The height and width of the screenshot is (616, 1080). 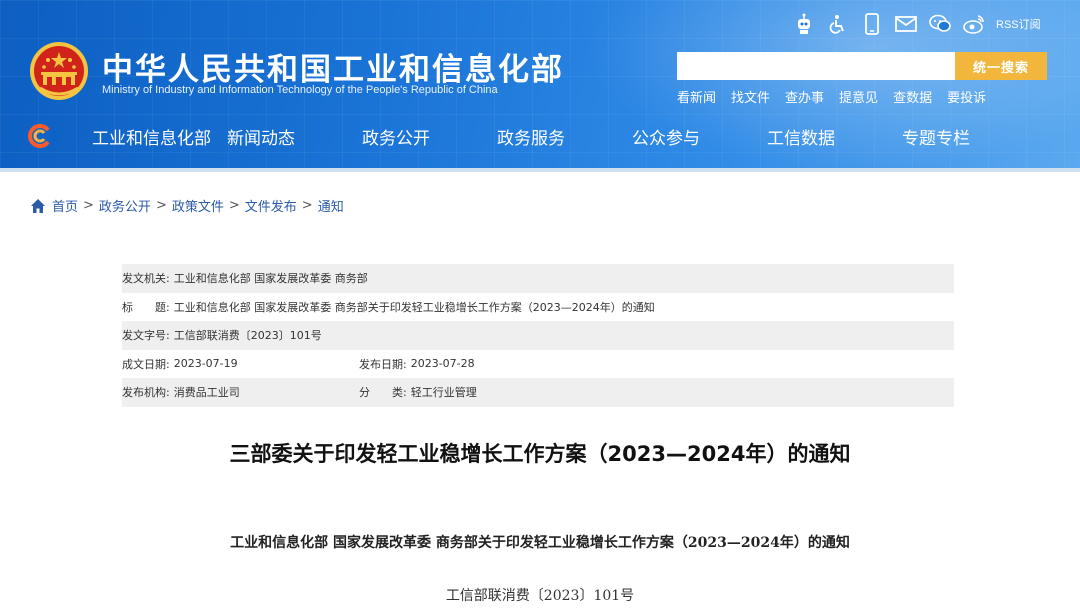 I want to click on meta-cell-published: 发布日期: 2023-07-28, so click(x=559, y=364).